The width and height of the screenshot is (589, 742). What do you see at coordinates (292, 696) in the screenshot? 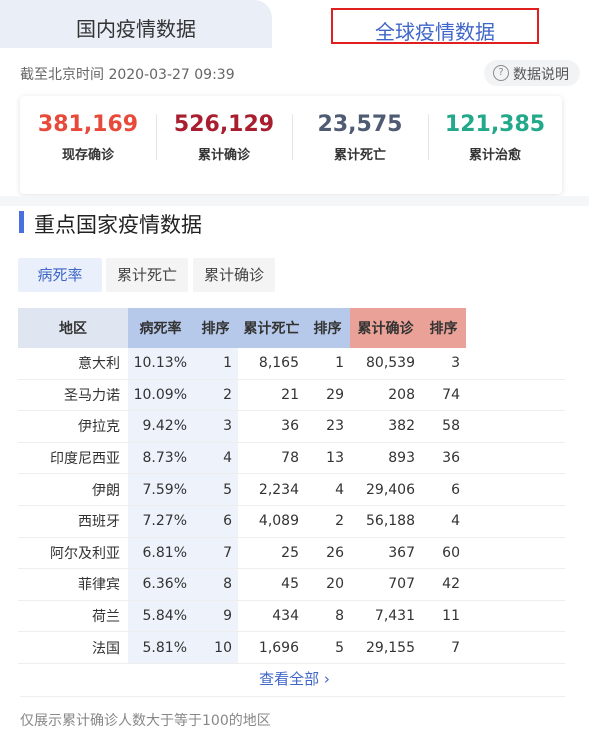
I see `footer-divider` at bounding box center [292, 696].